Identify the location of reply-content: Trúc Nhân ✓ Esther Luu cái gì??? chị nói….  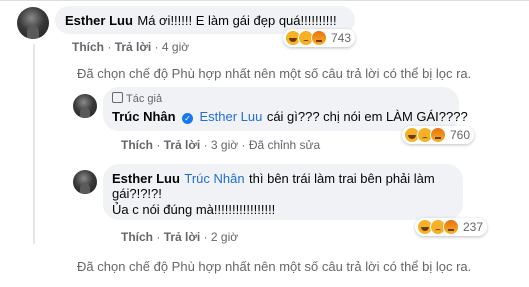
(290, 117).